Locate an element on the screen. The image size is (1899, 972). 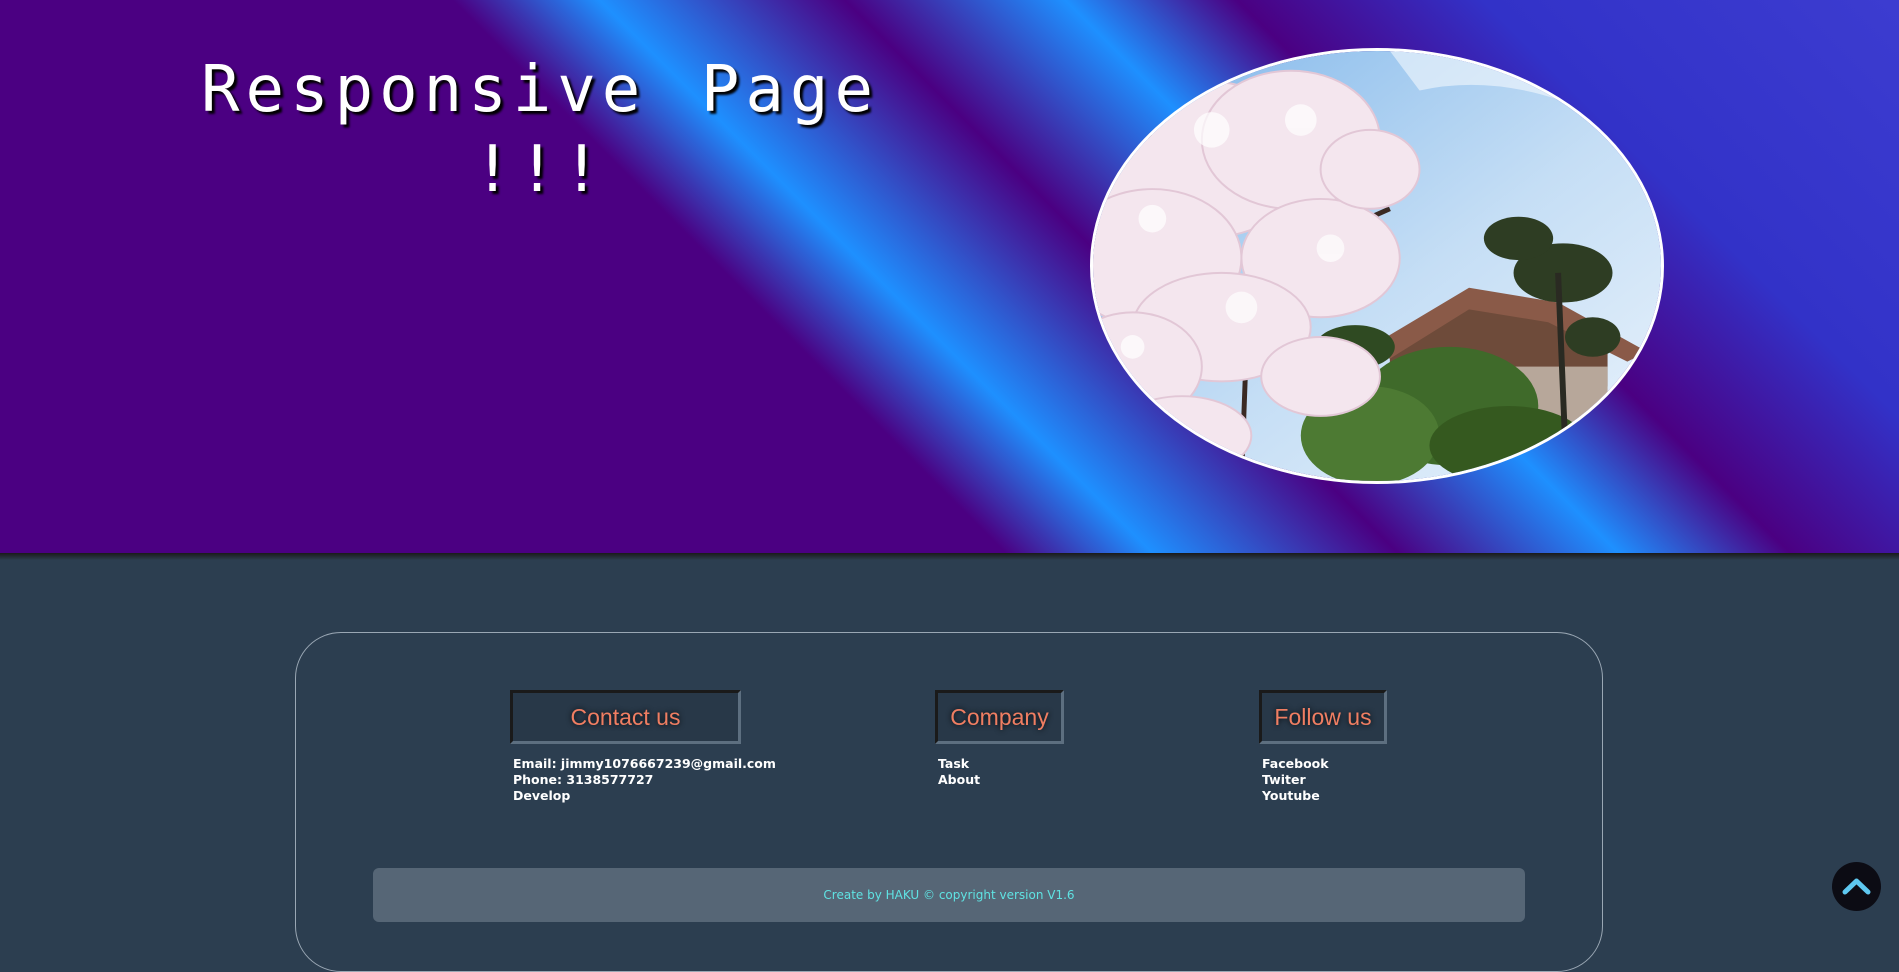
follow-link-facebook: Facebook is located at coordinates (1324, 764).